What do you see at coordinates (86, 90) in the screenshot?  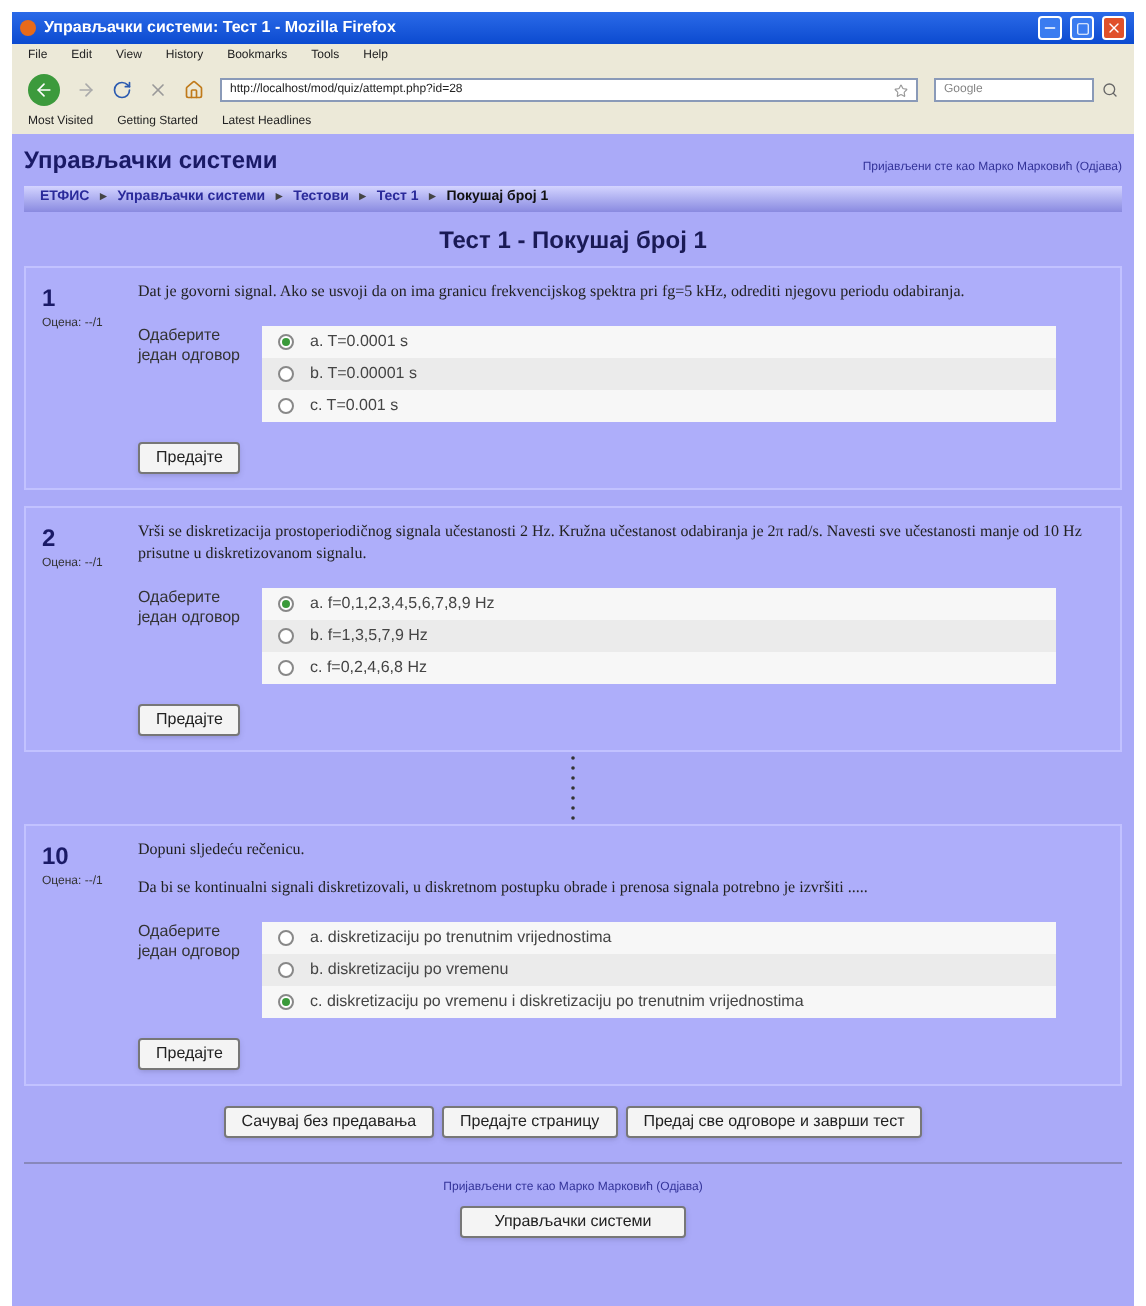 I see `forward-icon` at bounding box center [86, 90].